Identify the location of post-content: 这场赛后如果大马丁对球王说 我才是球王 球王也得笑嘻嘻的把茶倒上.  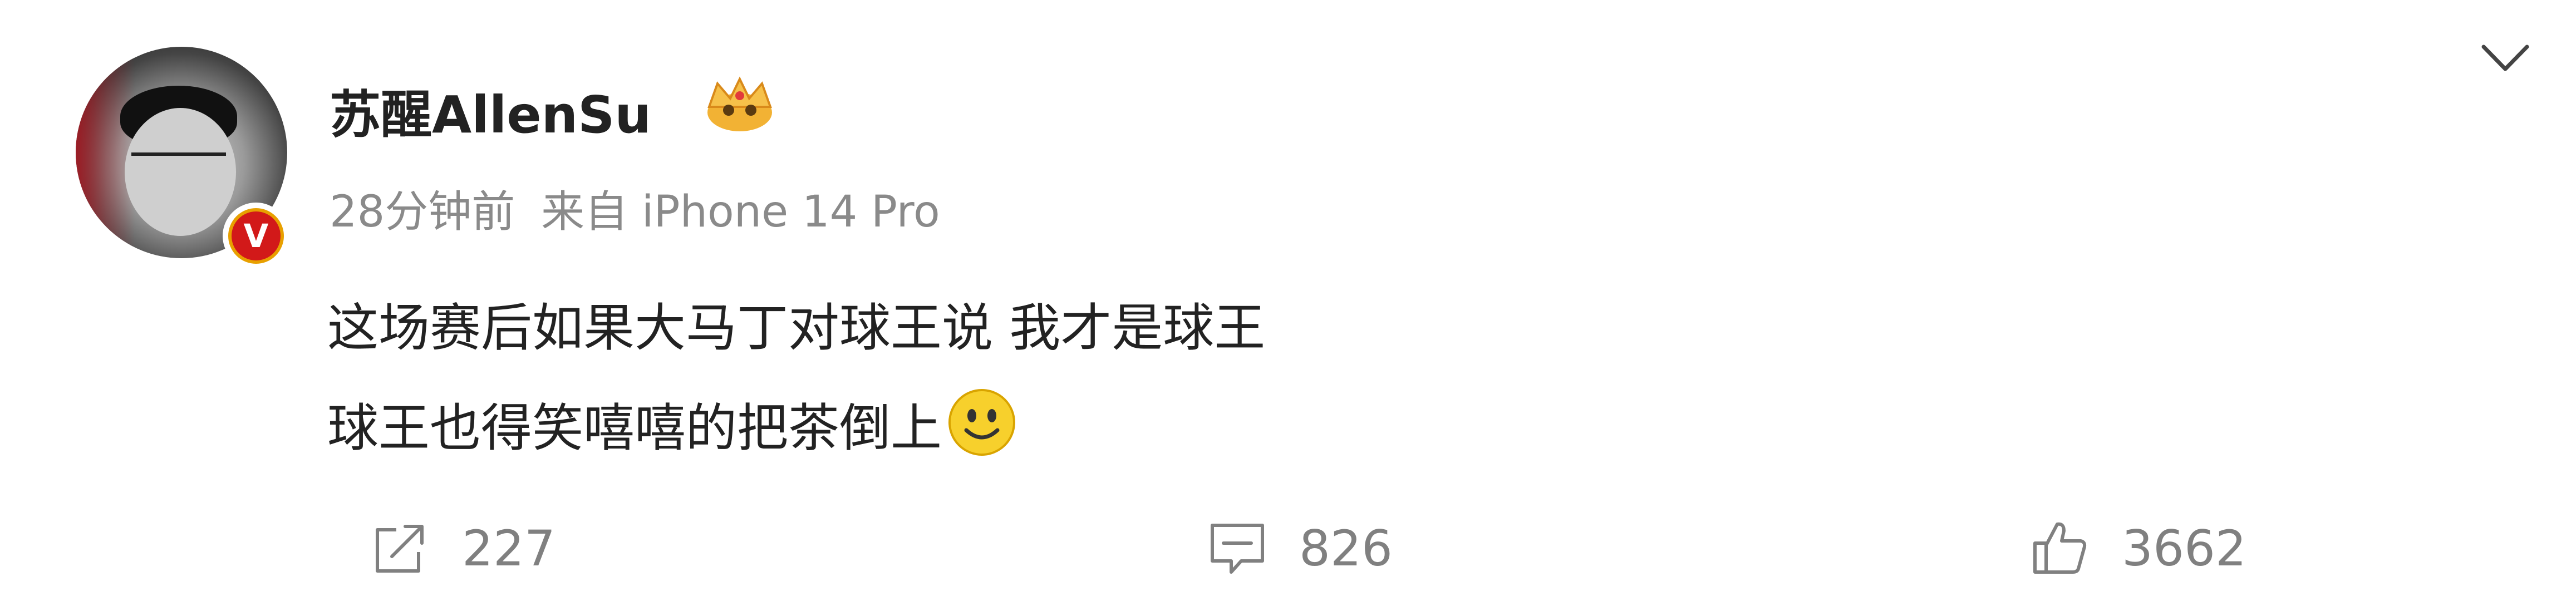
(796, 378).